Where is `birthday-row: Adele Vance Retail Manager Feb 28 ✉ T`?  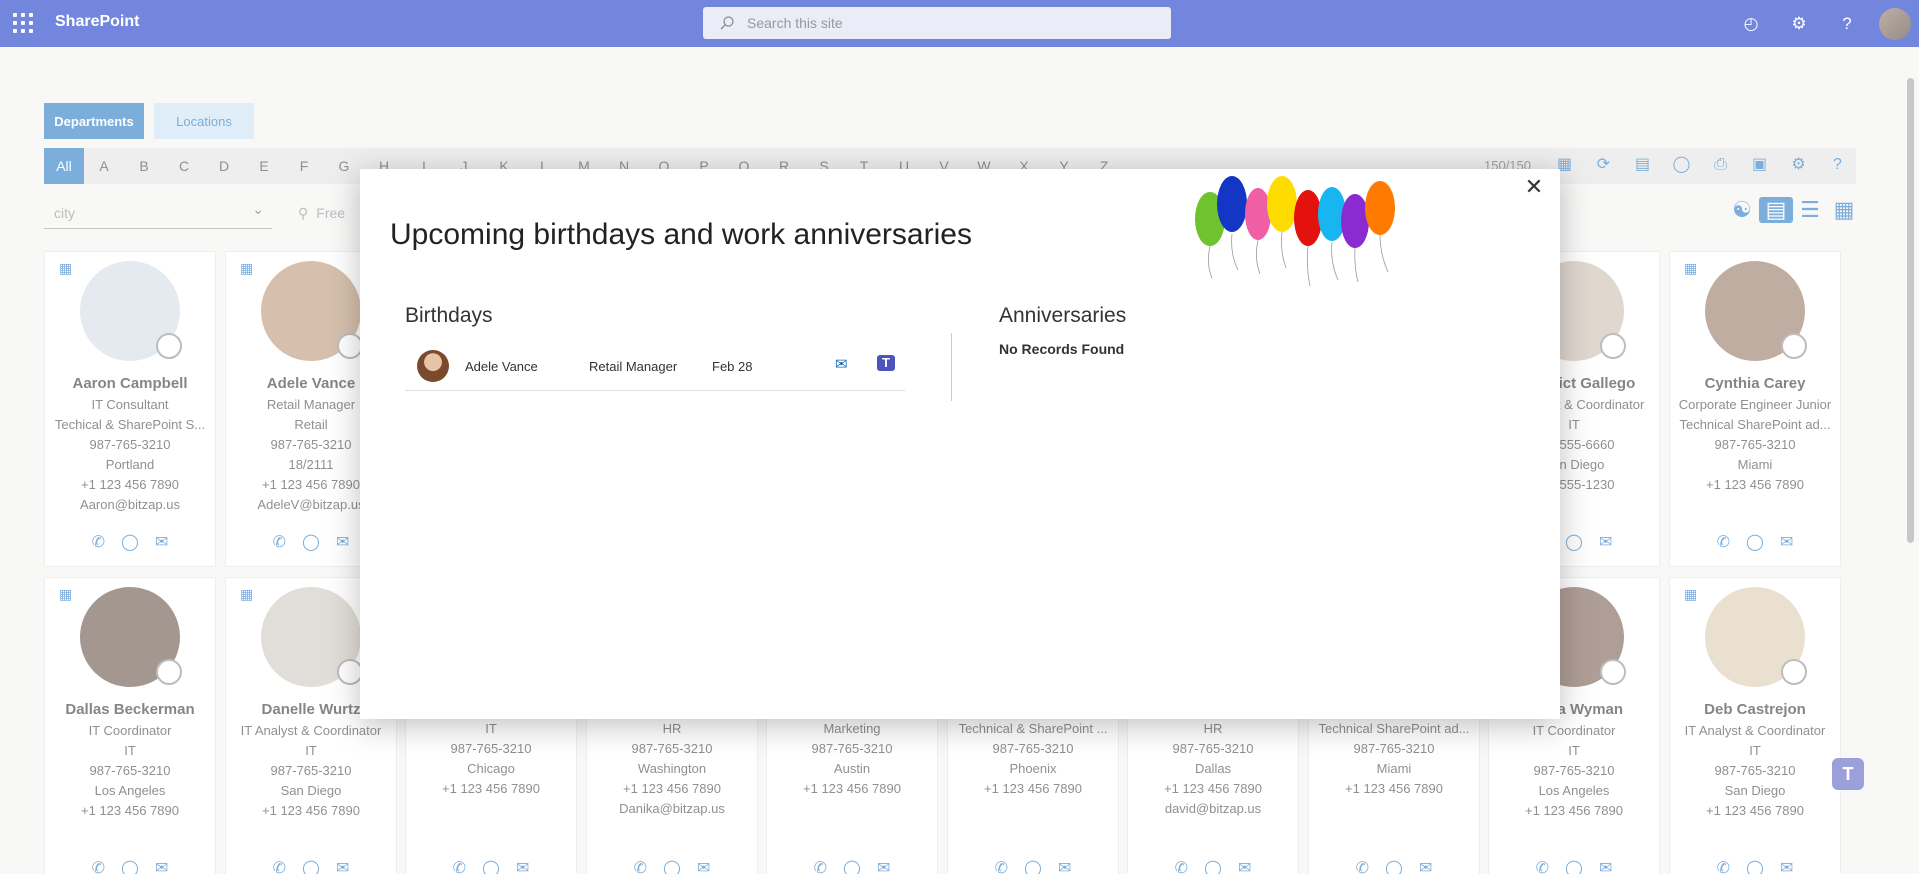
birthday-row: Adele Vance Retail Manager Feb 28 ✉ T is located at coordinates (655, 365).